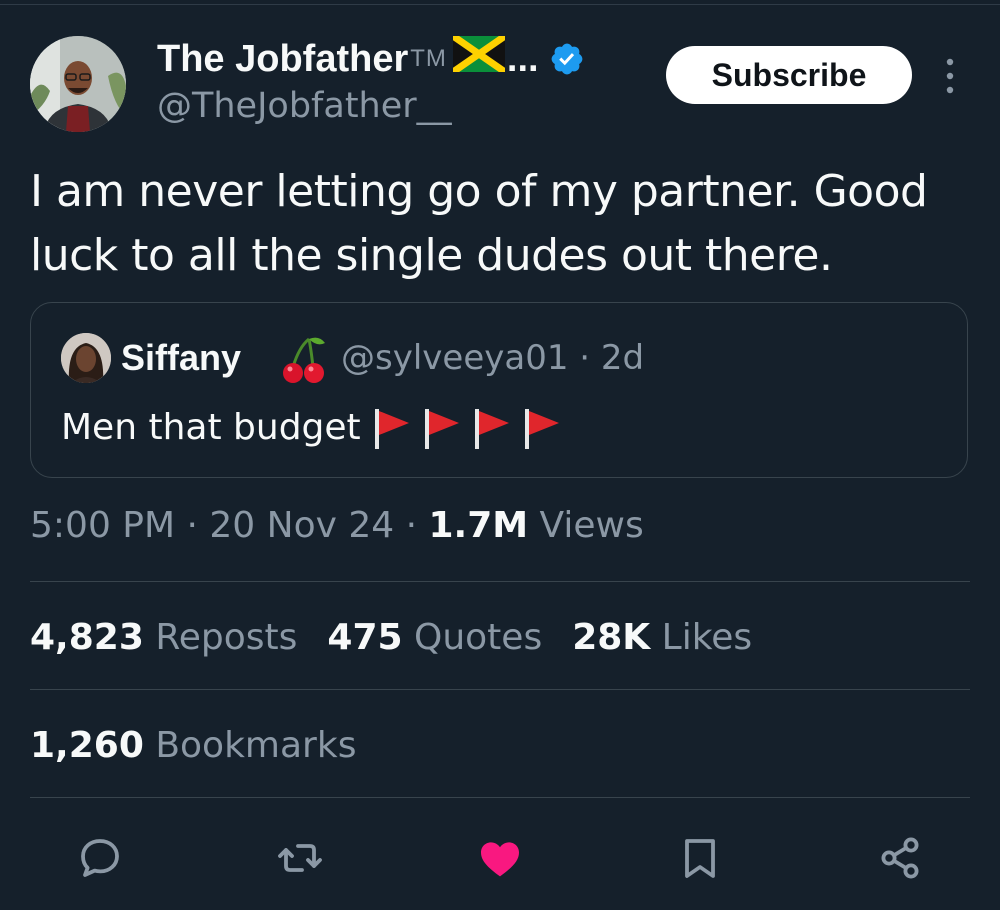 The width and height of the screenshot is (1000, 910). I want to click on likes-label: Likes, so click(707, 637).